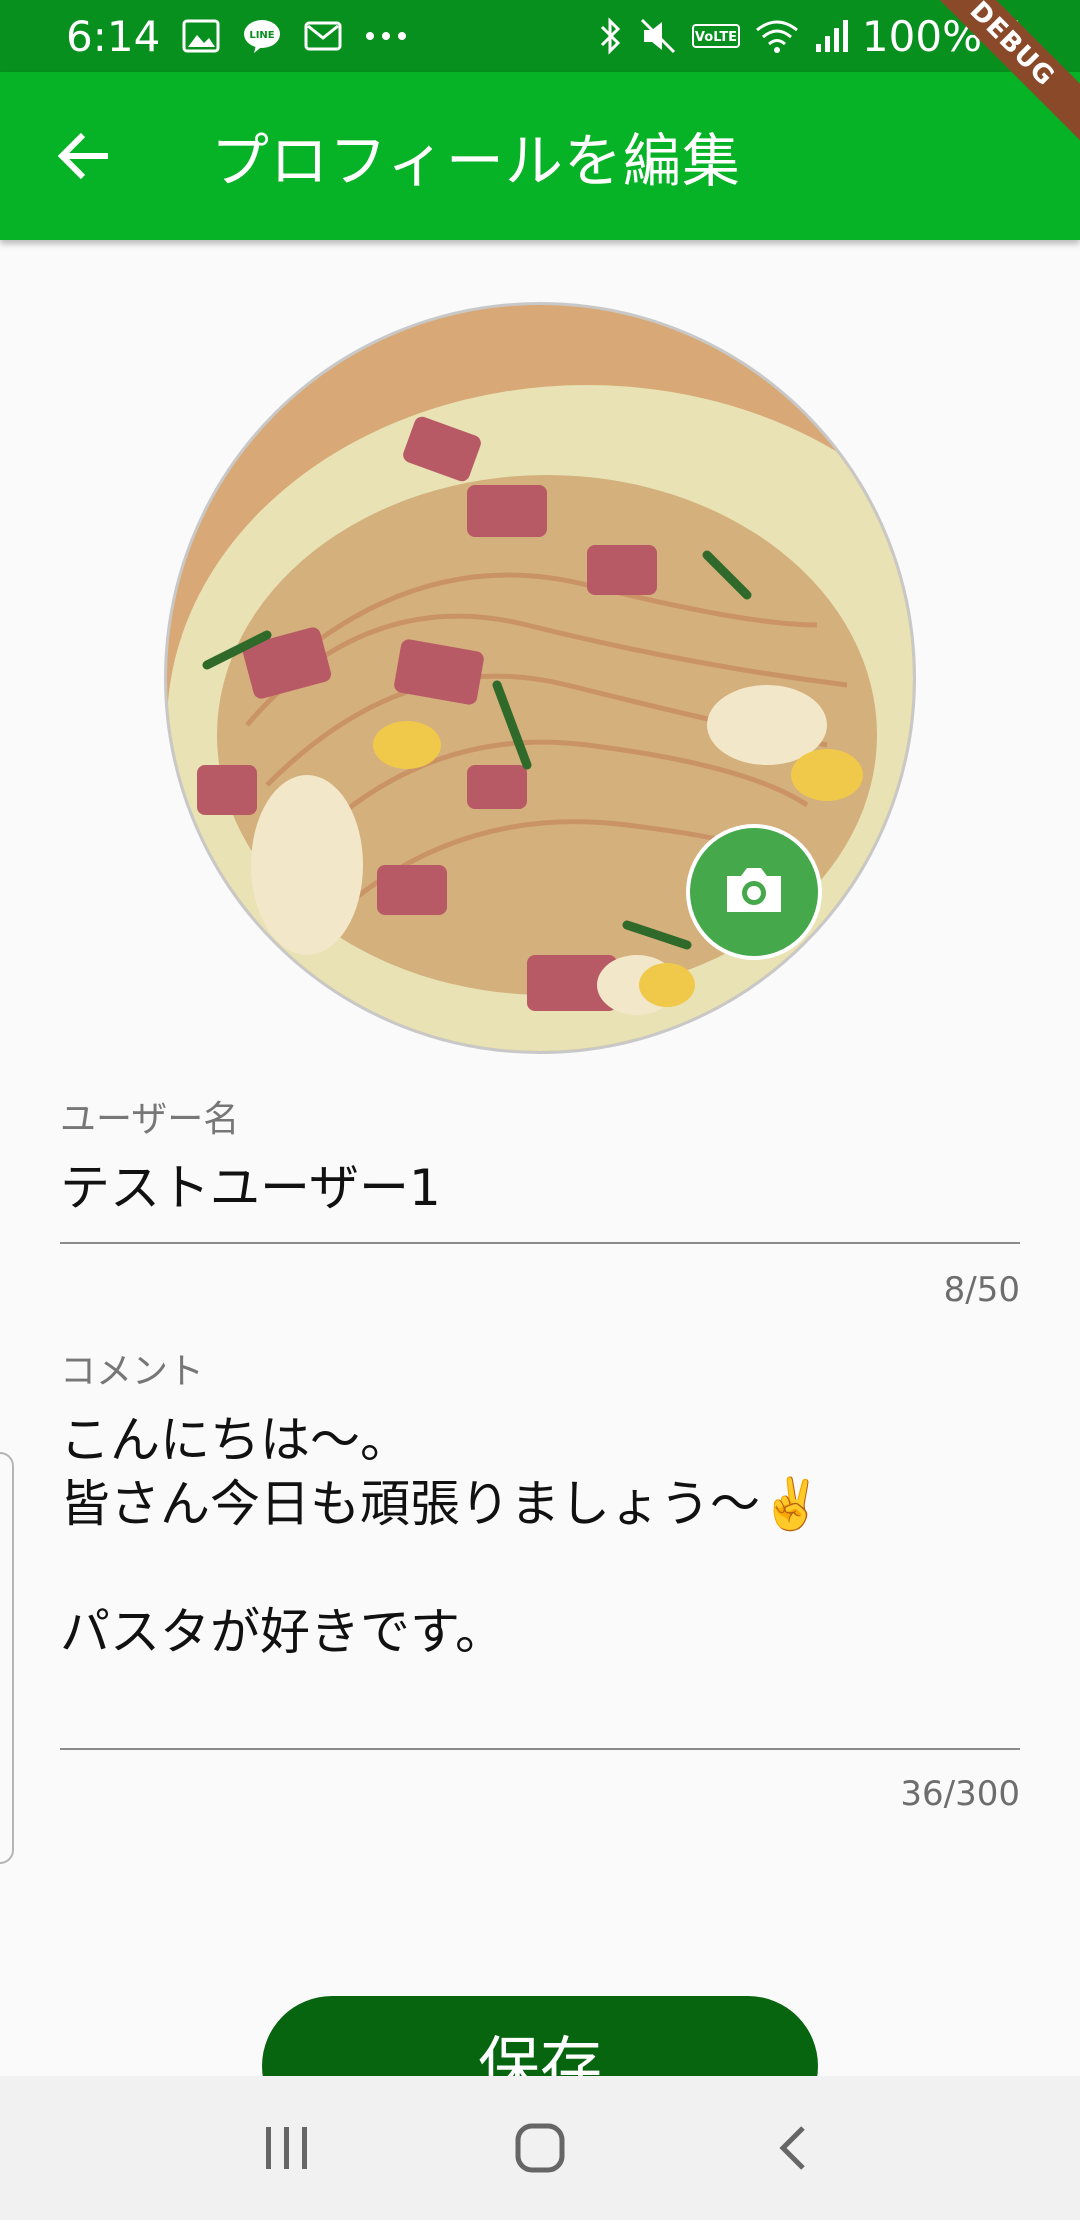 This screenshot has height=2220, width=1080. I want to click on wifi-icon, so click(777, 36).